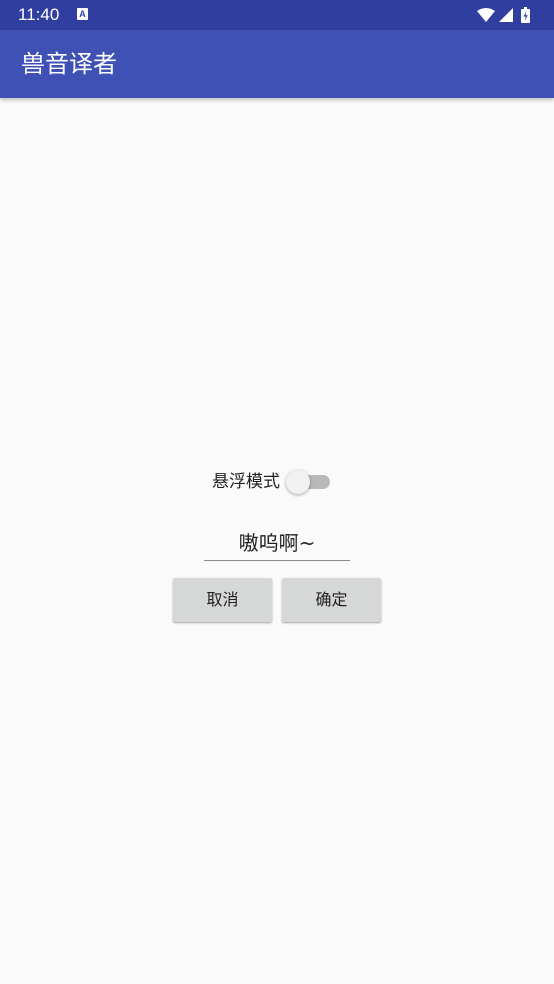  Describe the element at coordinates (298, 482) in the screenshot. I see `switch-thumb` at that location.